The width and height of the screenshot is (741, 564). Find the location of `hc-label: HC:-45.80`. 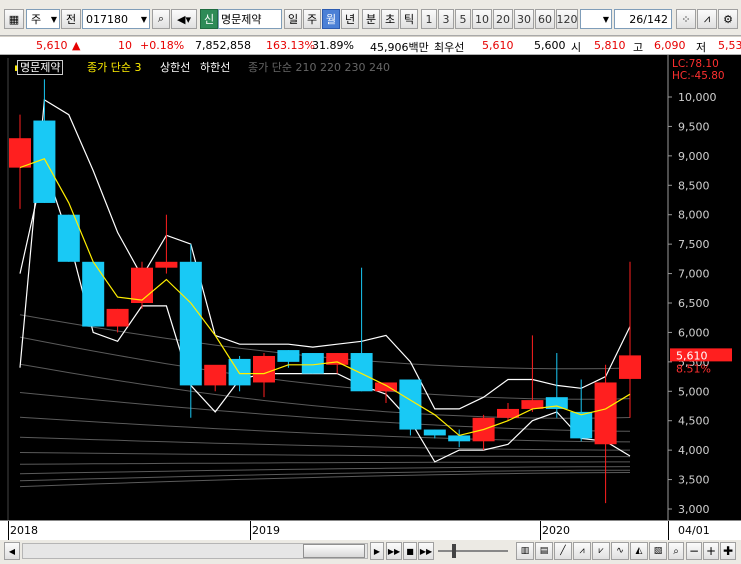

hc-label: HC:-45.80 is located at coordinates (698, 76).